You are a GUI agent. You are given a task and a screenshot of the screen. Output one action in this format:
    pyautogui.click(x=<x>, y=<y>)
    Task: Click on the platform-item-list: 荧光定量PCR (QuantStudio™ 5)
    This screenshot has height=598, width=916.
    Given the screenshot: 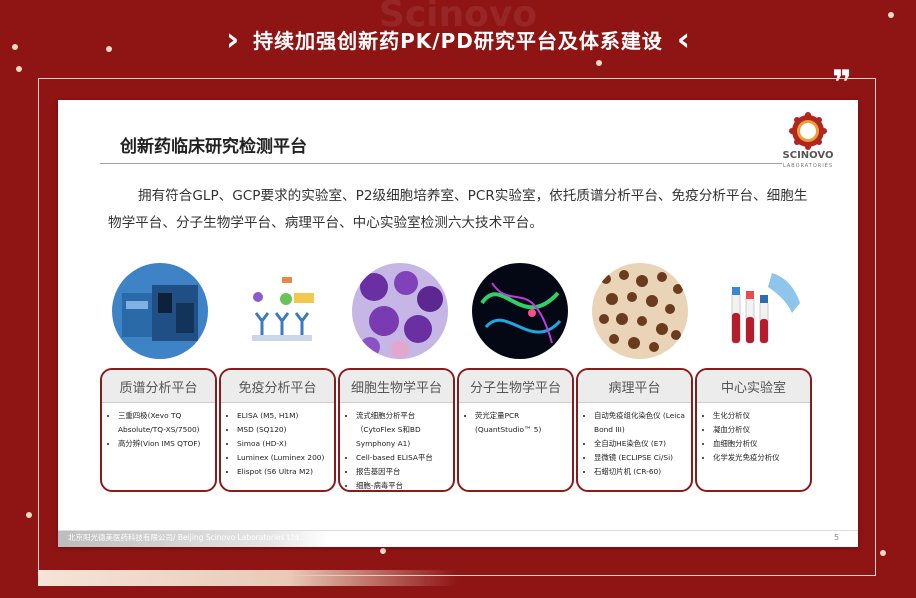 What is the action you would take?
    pyautogui.click(x=515, y=420)
    